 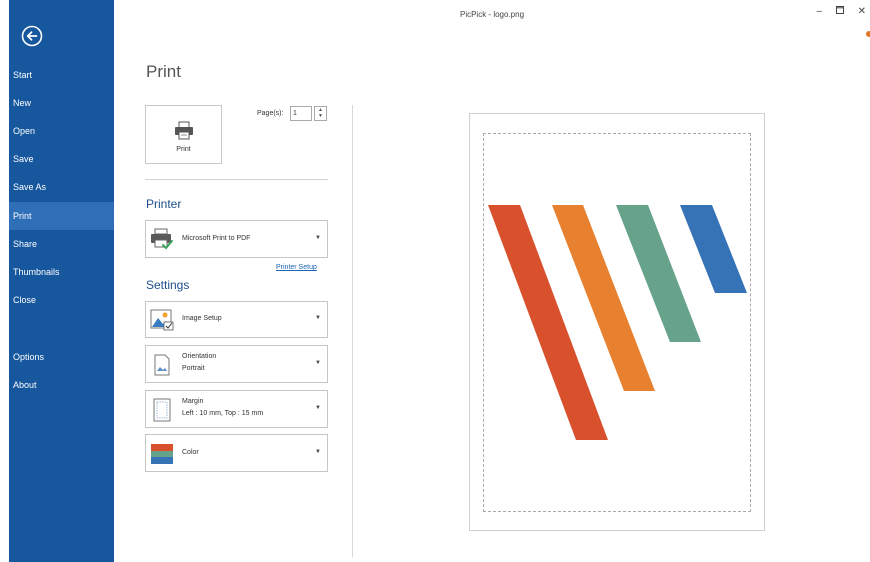 I want to click on margin-dropdown: Margin Left : 10 mm, Top : 15 mm ▼, so click(x=236, y=409).